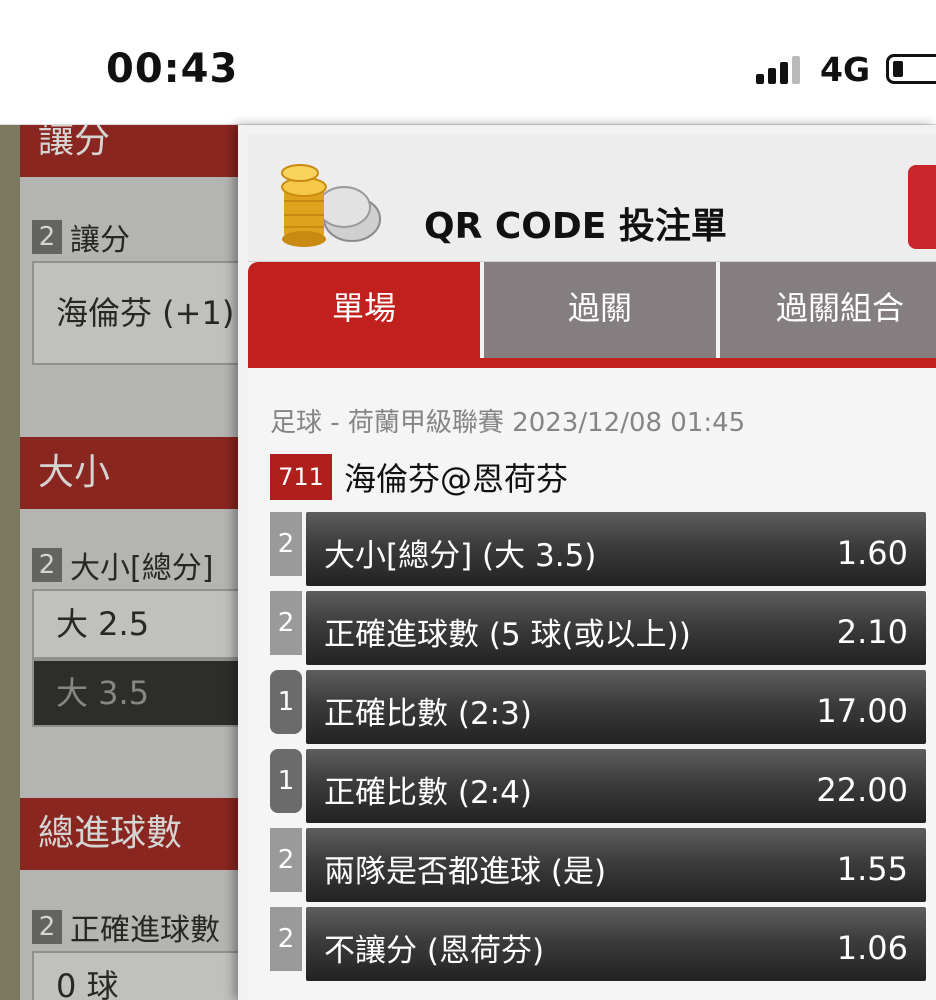  What do you see at coordinates (872, 553) in the screenshot?
I see `bet-odds: 1.60` at bounding box center [872, 553].